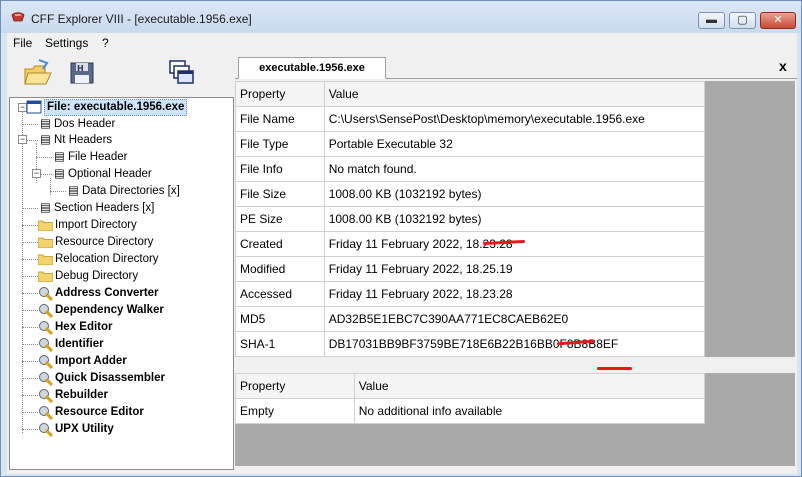  What do you see at coordinates (312, 68) in the screenshot?
I see `tab-executable: executable.1956.exe` at bounding box center [312, 68].